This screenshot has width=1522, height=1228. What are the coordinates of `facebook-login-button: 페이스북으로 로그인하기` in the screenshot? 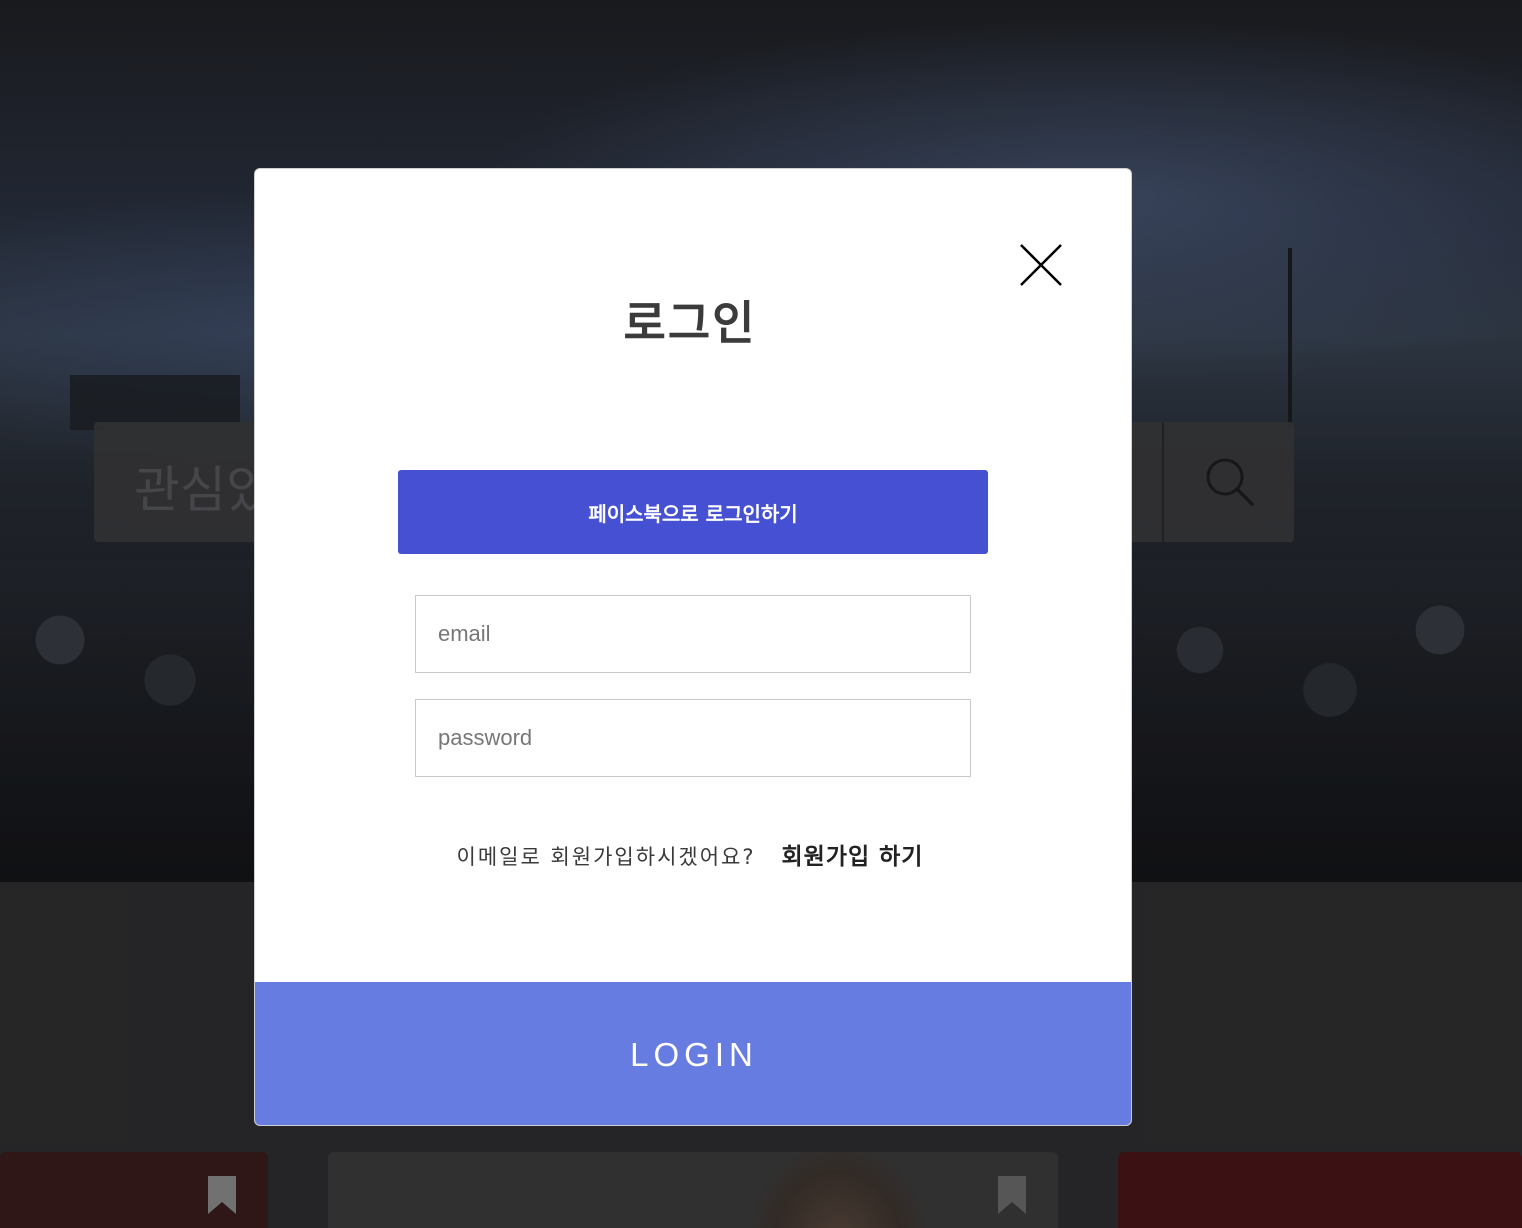 It's located at (693, 512).